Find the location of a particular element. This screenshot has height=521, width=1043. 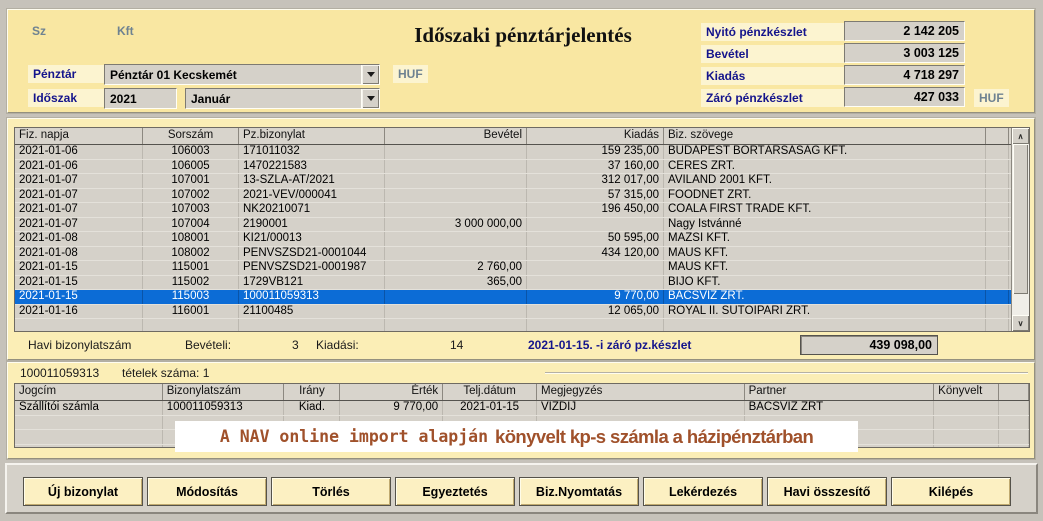

column-header: Irány is located at coordinates (312, 392).